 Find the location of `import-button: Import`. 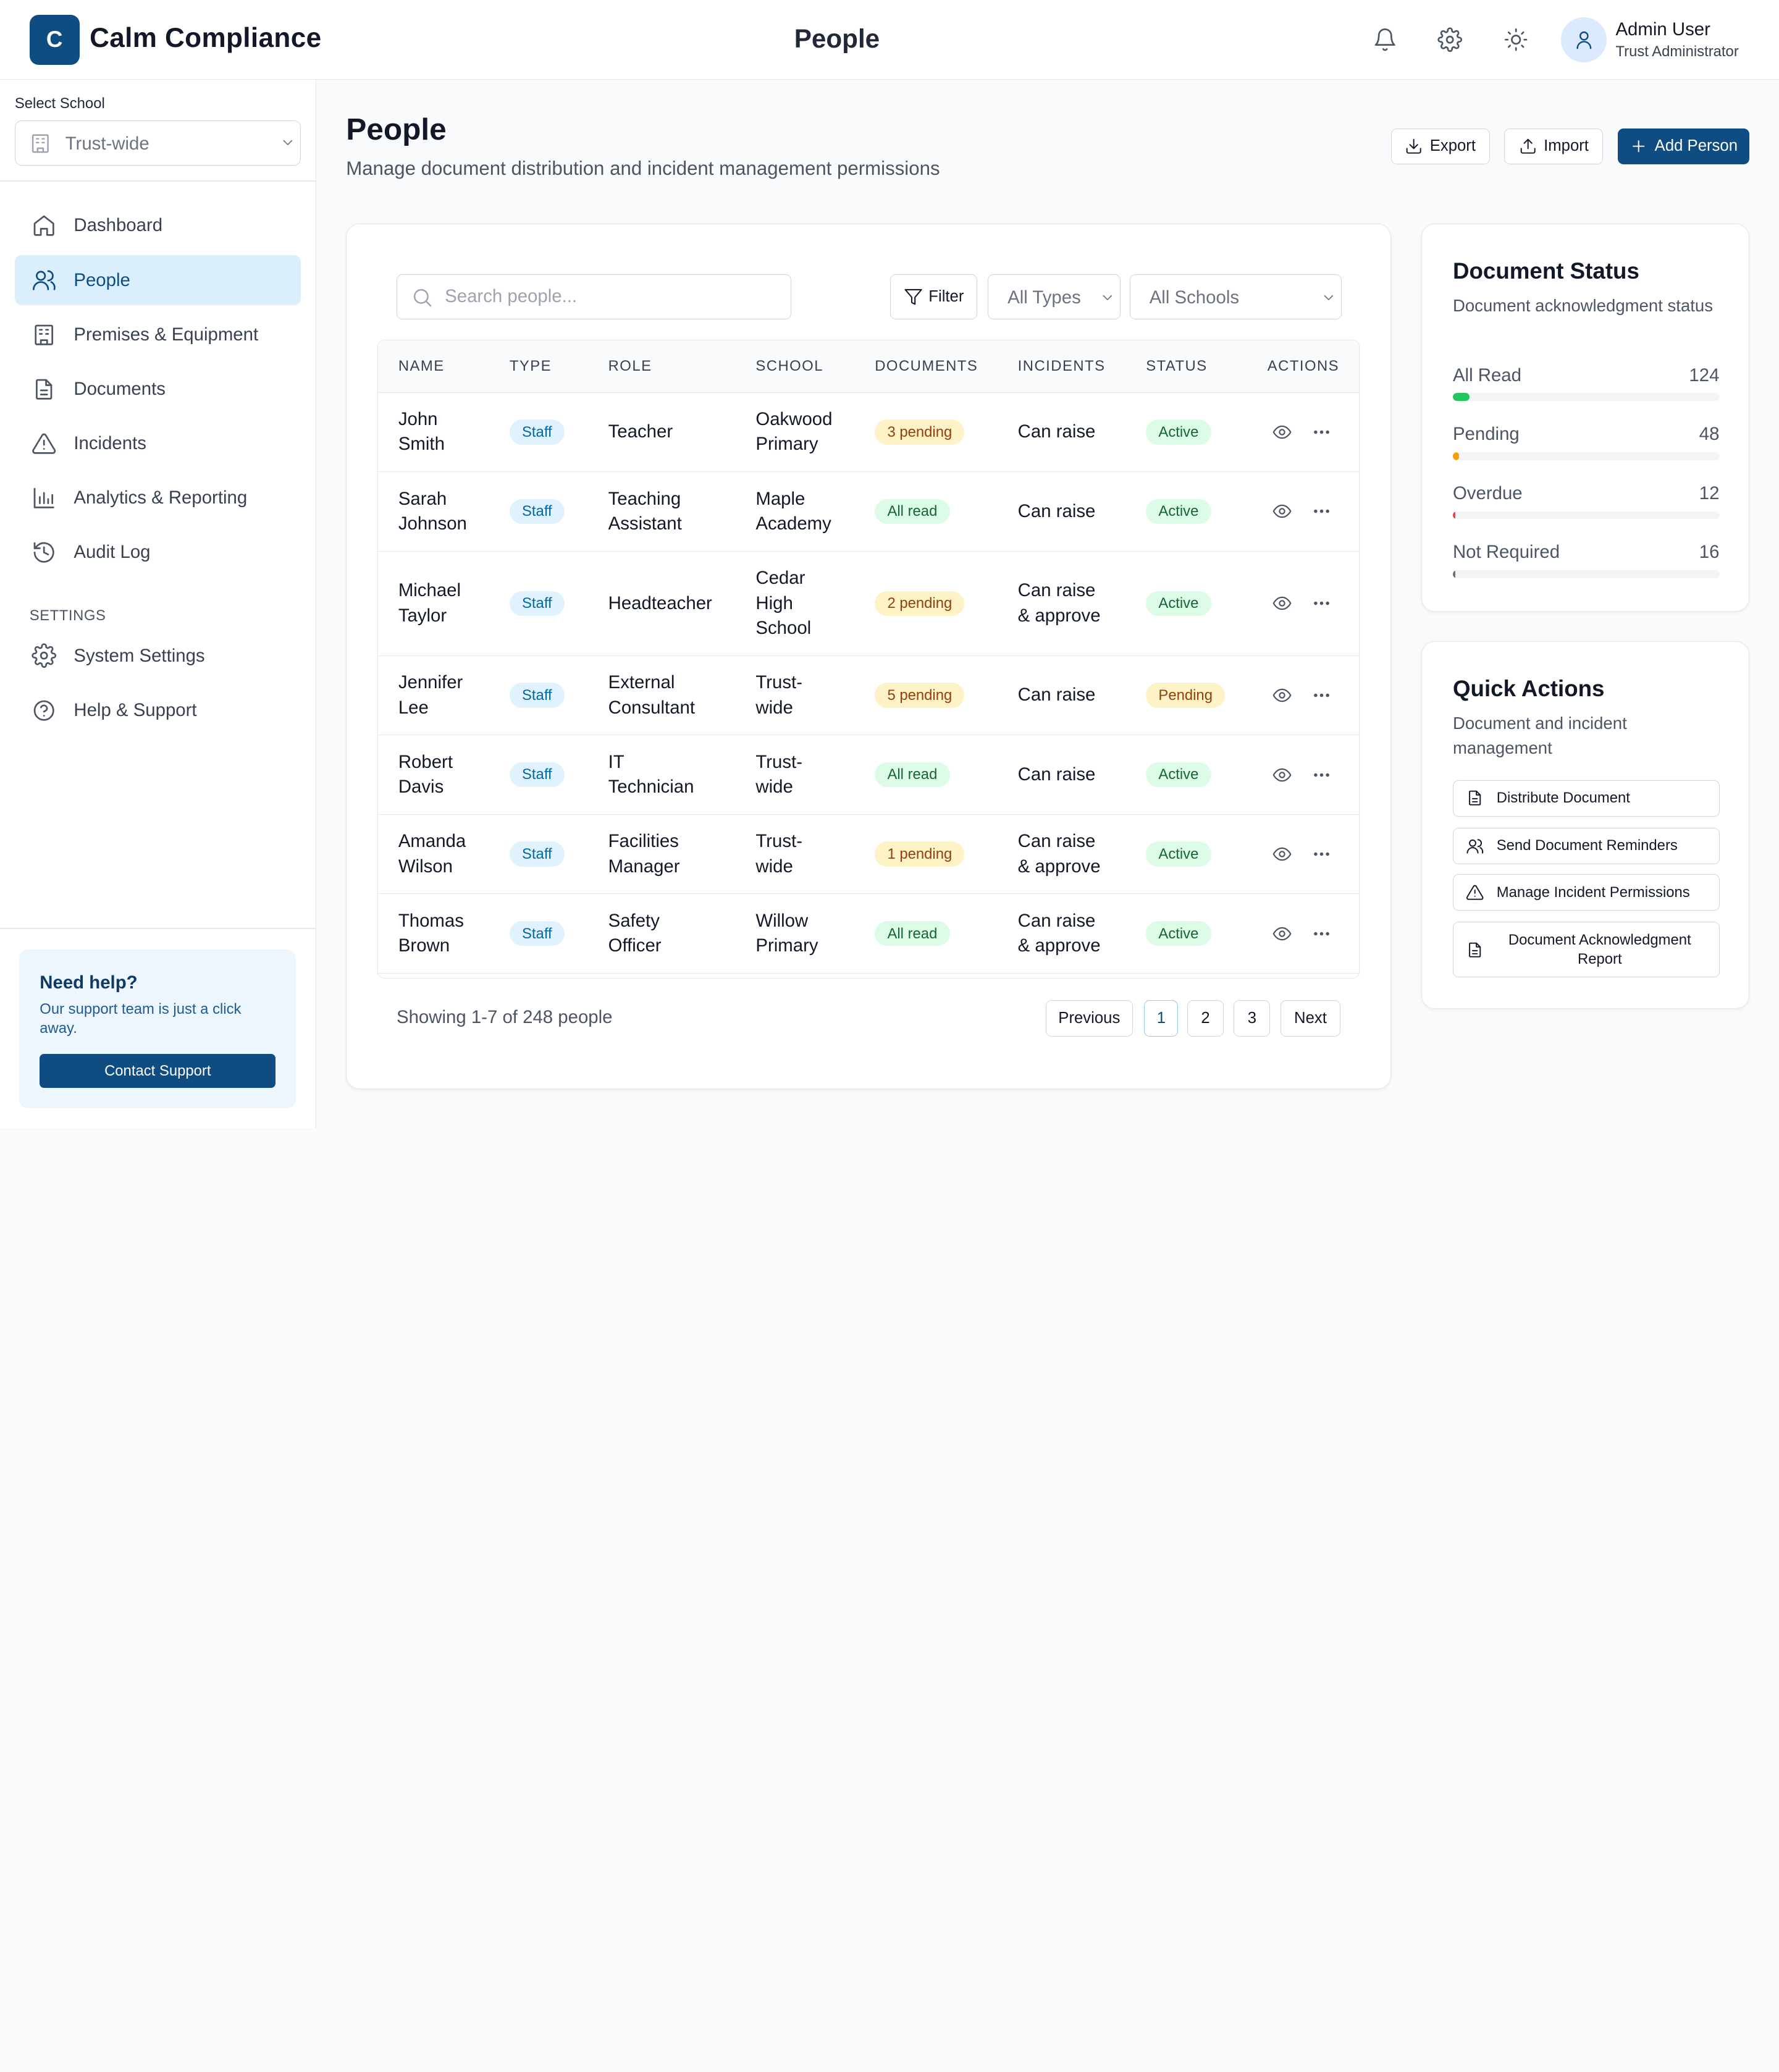

import-button: Import is located at coordinates (1554, 146).